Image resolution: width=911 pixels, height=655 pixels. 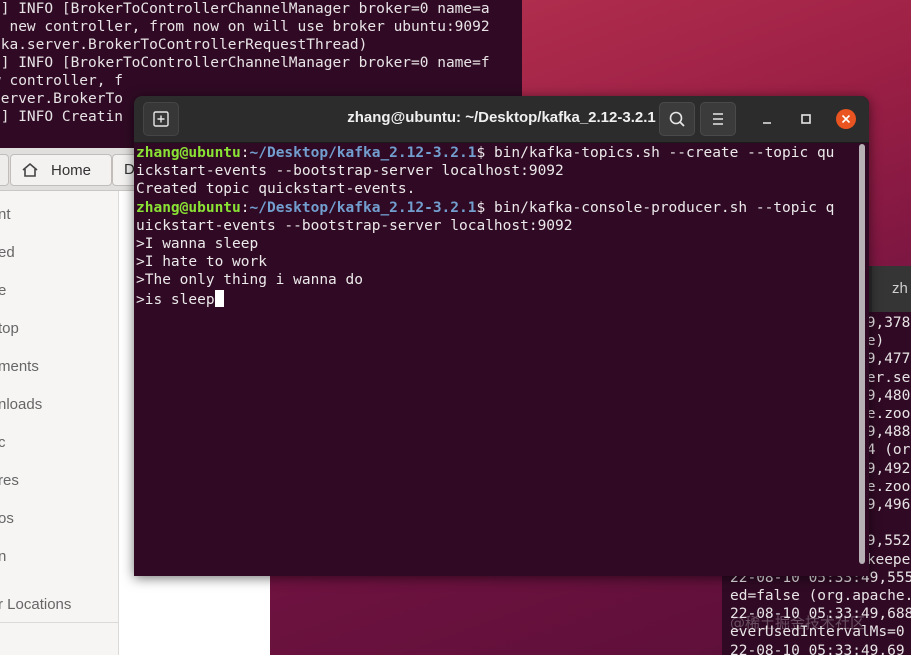 I want to click on sidebar-item-pictures: res, so click(x=9, y=480).